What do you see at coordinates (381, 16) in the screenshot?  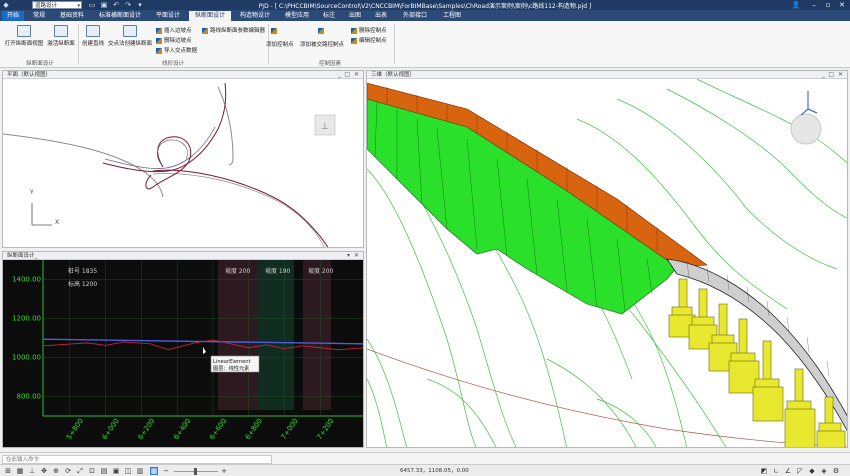 I see `tab-tables: 出表` at bounding box center [381, 16].